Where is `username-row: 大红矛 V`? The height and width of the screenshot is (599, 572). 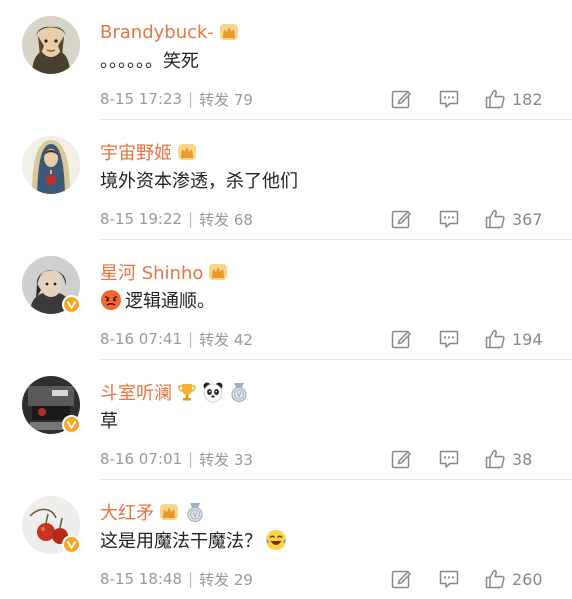
username-row: 大红矛 V is located at coordinates (153, 512).